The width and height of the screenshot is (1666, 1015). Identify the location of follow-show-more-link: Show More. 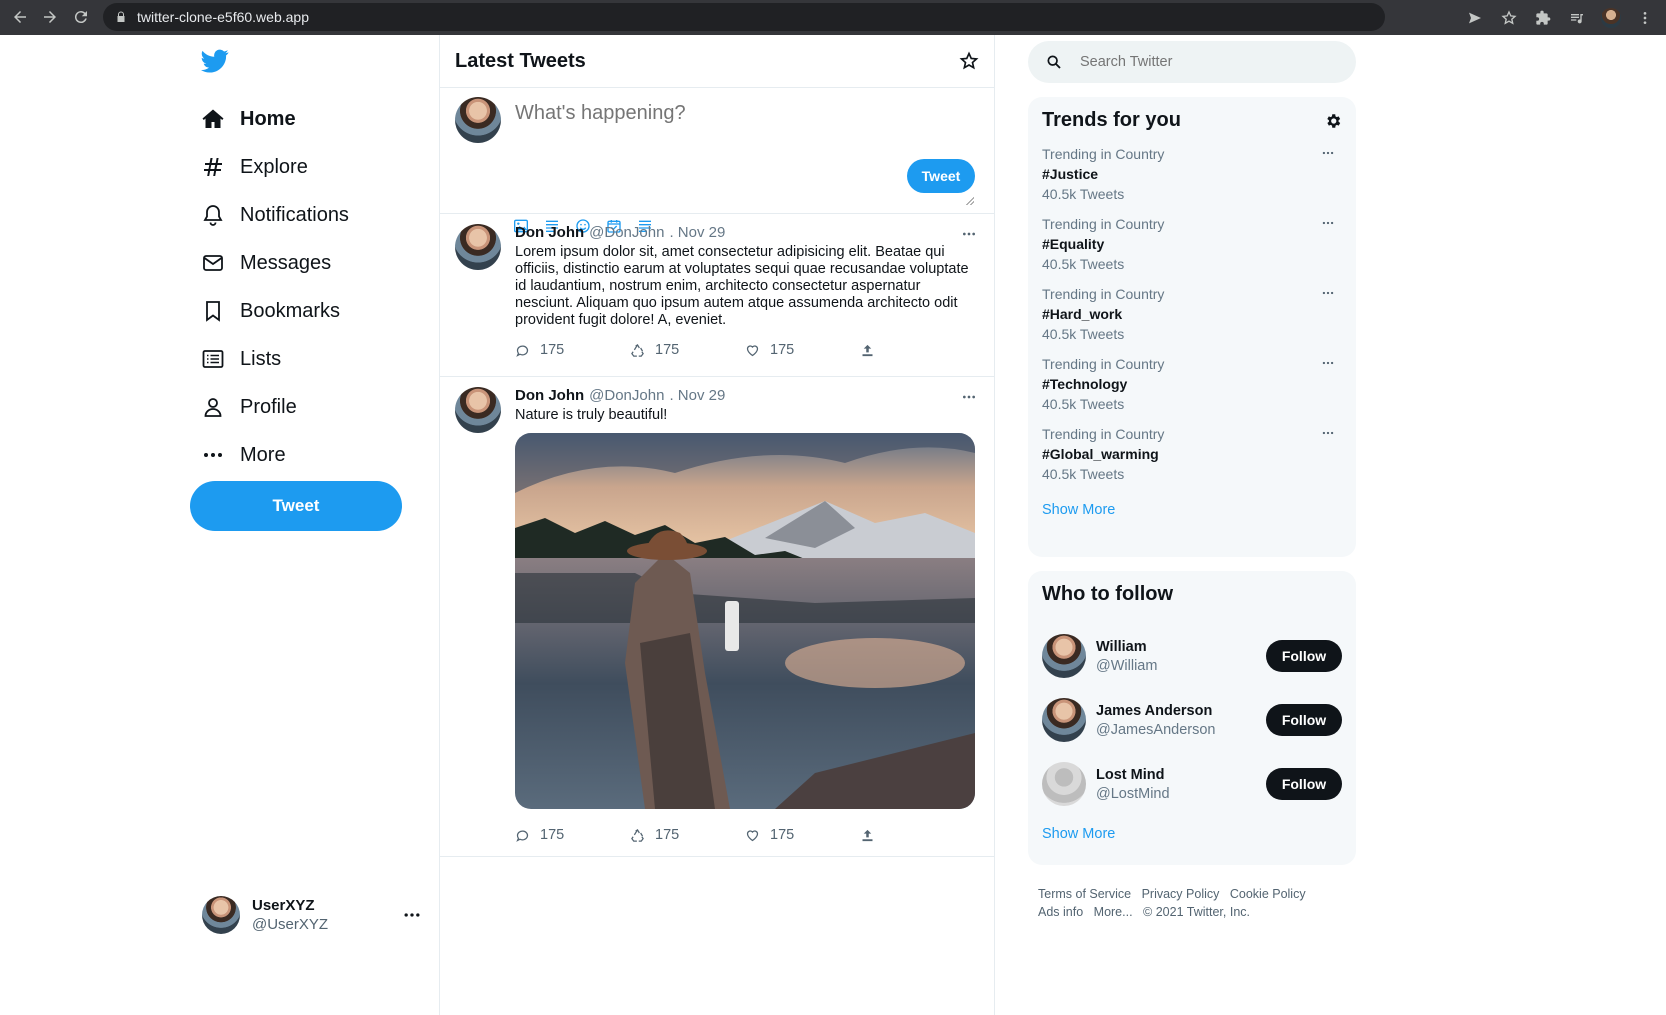
(1192, 834).